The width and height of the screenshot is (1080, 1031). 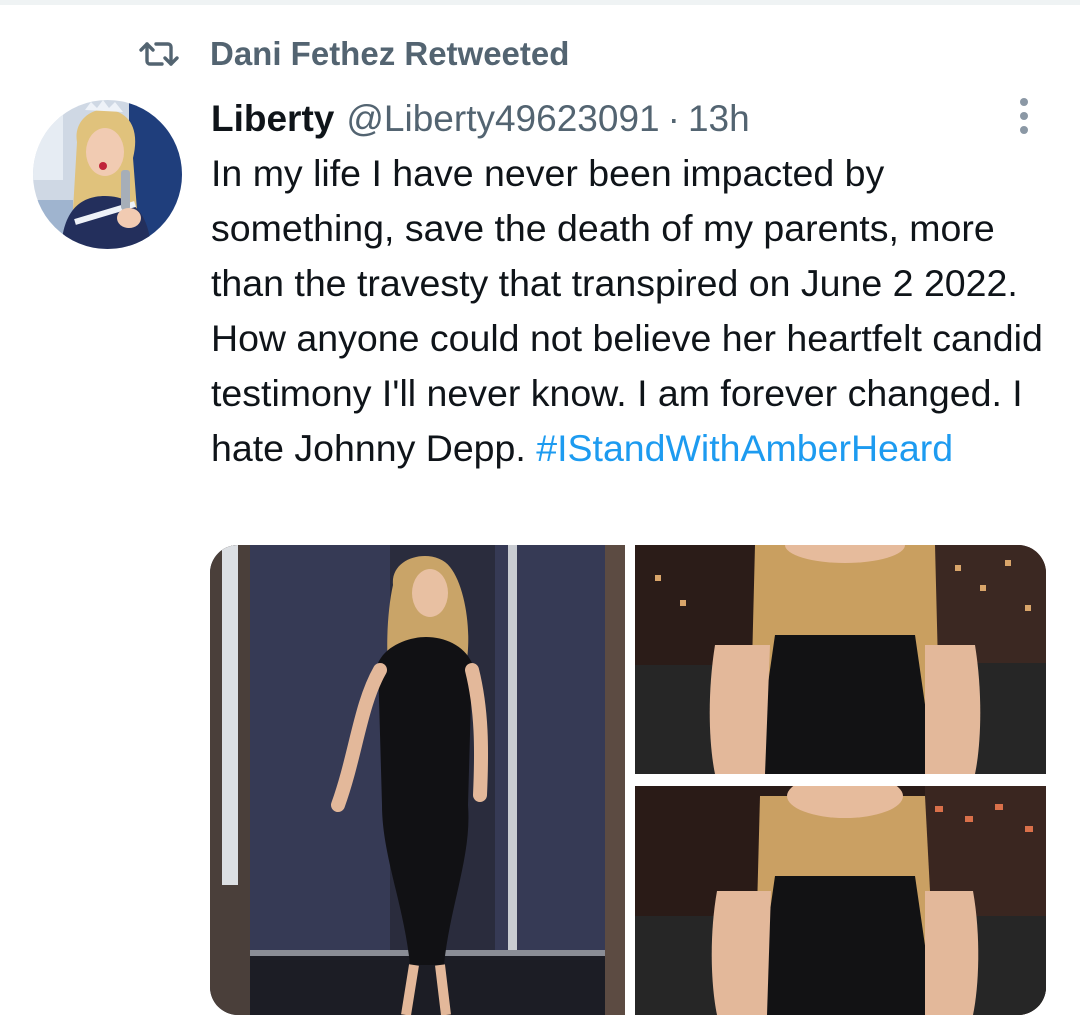 I want to click on user-handle: @Liberty49623091, so click(x=502, y=119).